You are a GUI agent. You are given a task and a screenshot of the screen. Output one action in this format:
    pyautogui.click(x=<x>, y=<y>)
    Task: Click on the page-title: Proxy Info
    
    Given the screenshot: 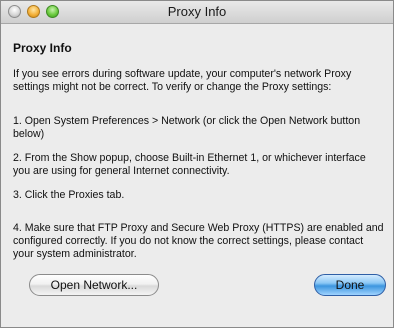 What is the action you would take?
    pyautogui.click(x=42, y=48)
    